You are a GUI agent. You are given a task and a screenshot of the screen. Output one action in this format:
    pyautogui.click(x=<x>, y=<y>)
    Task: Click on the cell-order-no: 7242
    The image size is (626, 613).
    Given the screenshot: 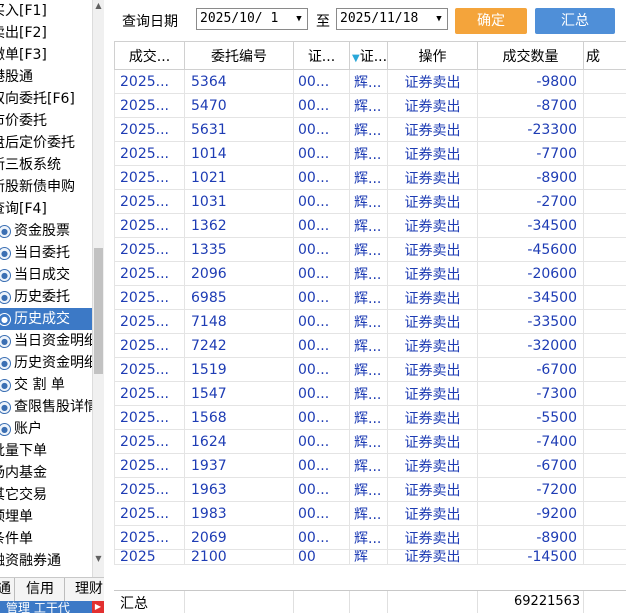 What is the action you would take?
    pyautogui.click(x=239, y=345)
    